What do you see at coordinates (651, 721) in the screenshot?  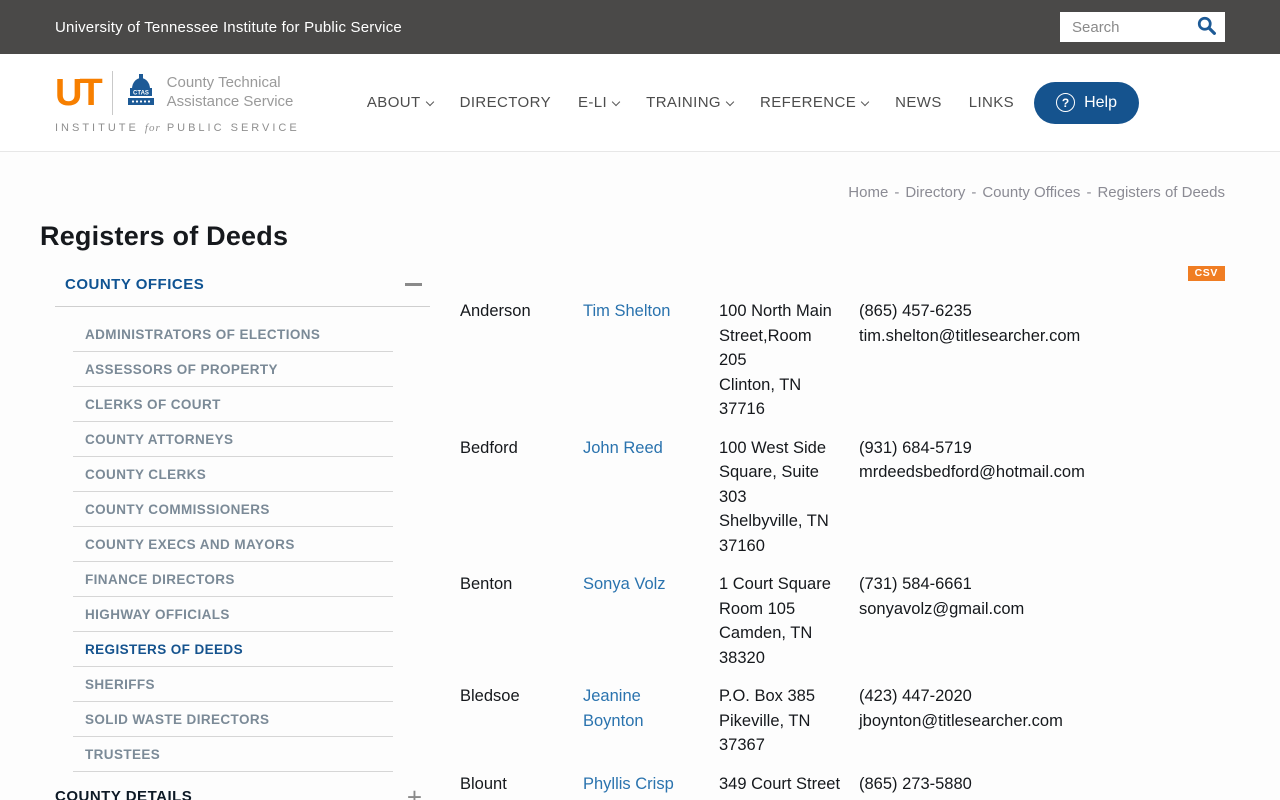 I see `name-cell: Jeanine Boynton` at bounding box center [651, 721].